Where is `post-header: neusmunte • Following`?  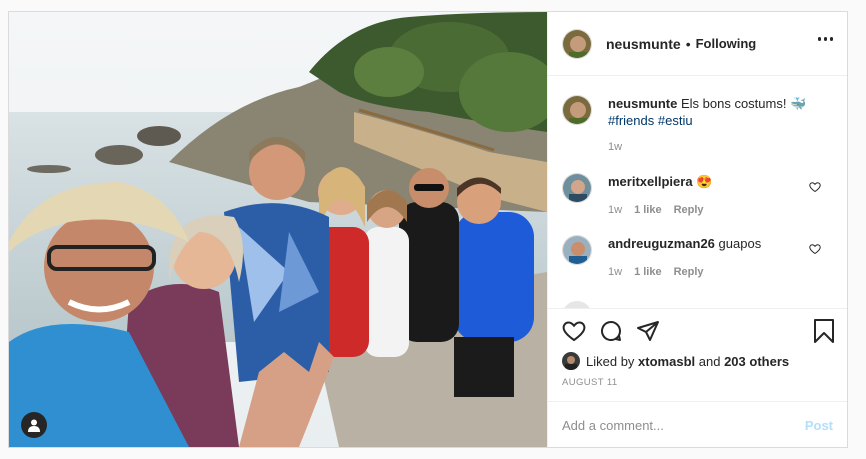
post-header: neusmunte • Following is located at coordinates (697, 44).